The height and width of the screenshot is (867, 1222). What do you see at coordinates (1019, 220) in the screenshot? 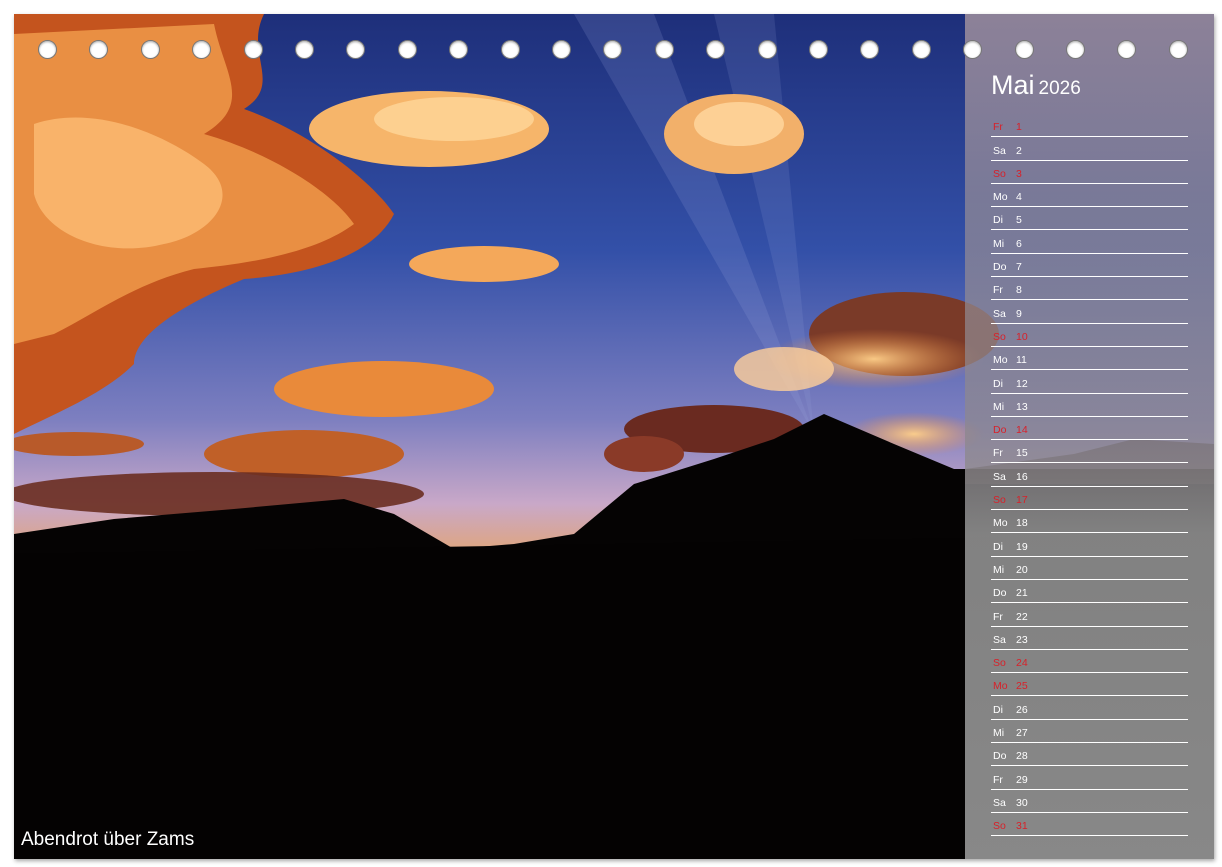
I see `day-number: 5` at bounding box center [1019, 220].